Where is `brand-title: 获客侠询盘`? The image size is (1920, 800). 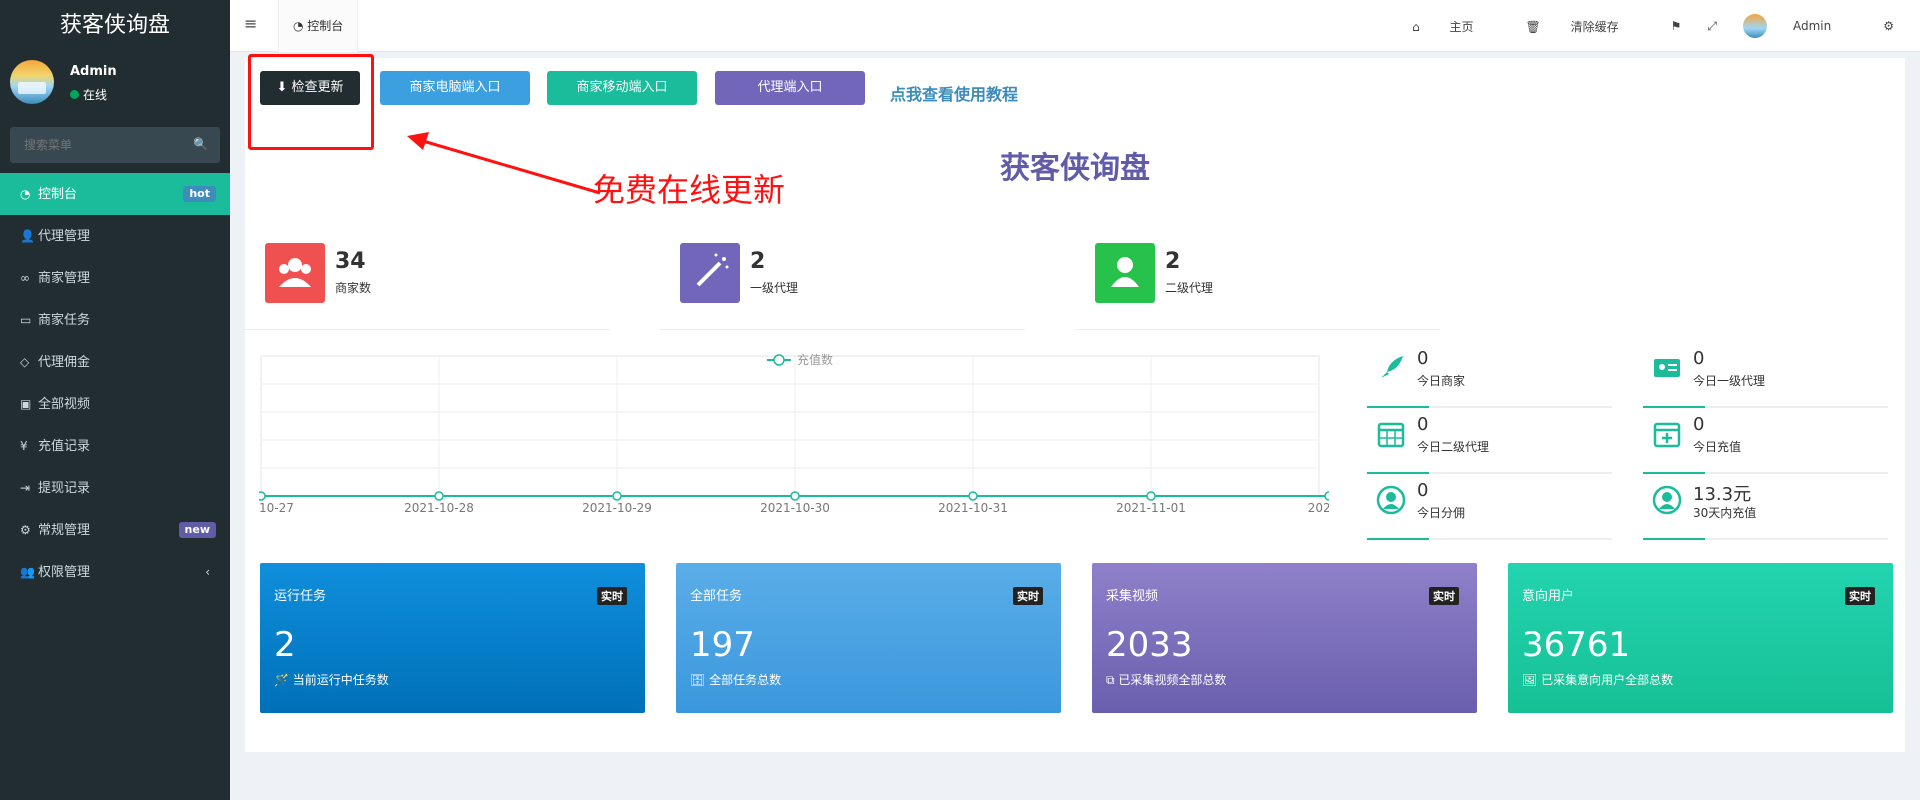
brand-title: 获客侠询盘 is located at coordinates (115, 26).